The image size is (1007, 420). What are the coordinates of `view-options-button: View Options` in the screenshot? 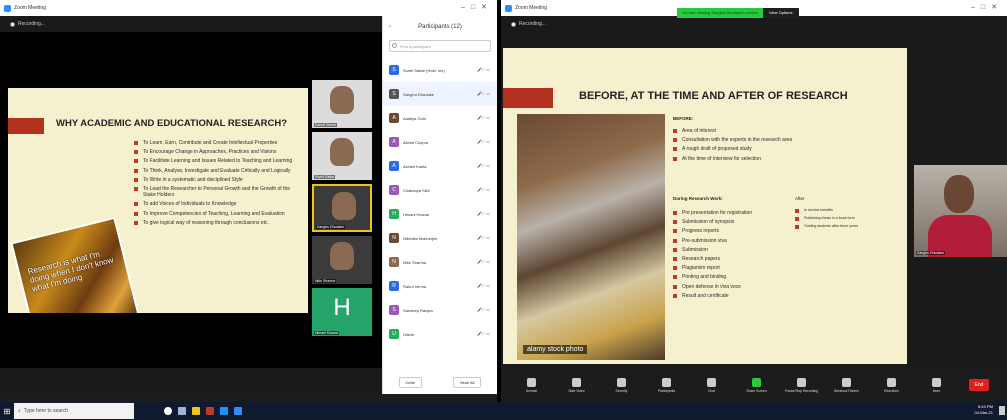 It's located at (781, 13).